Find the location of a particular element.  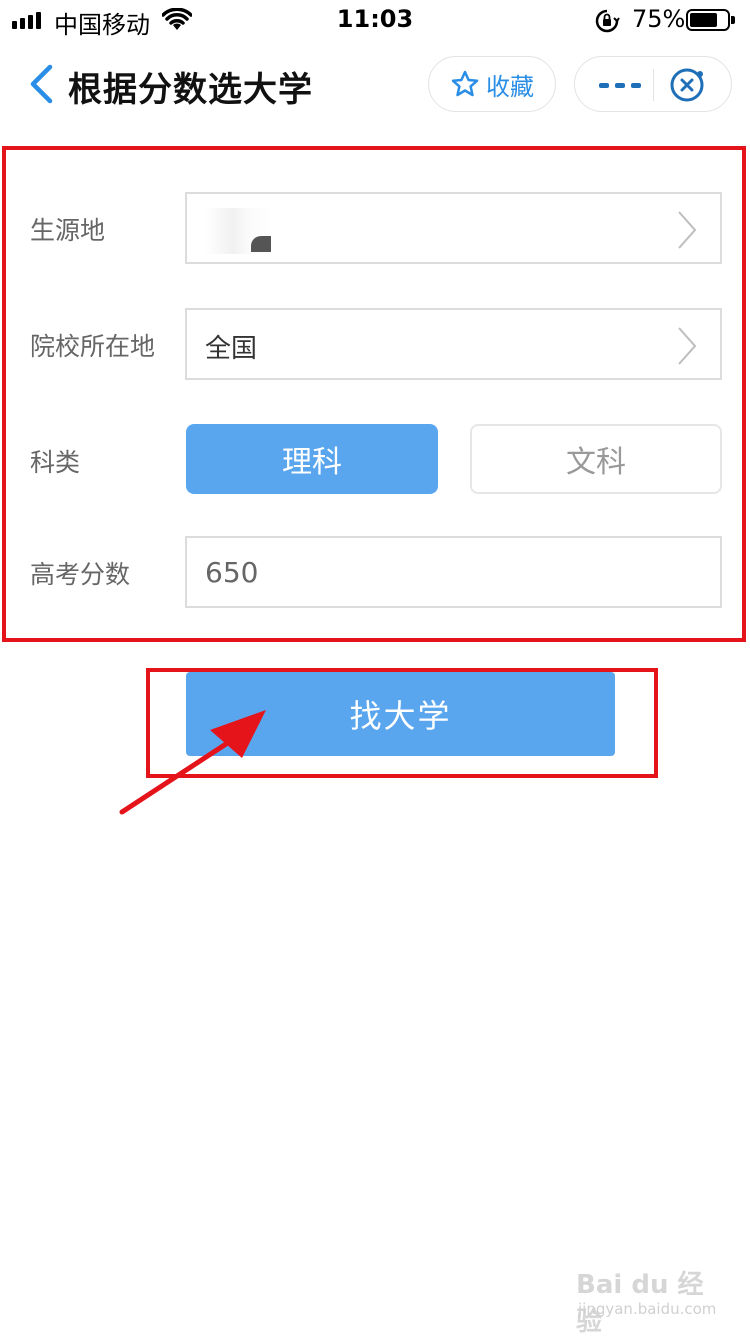

page-title: 根据分数选大学 is located at coordinates (190, 90).